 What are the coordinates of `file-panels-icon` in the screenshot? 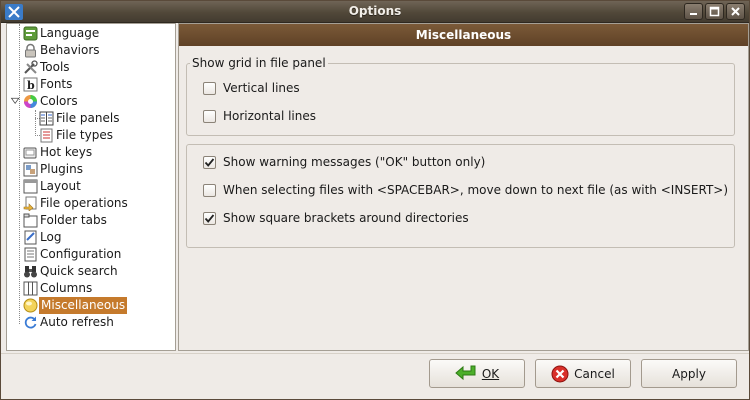 It's located at (46, 118).